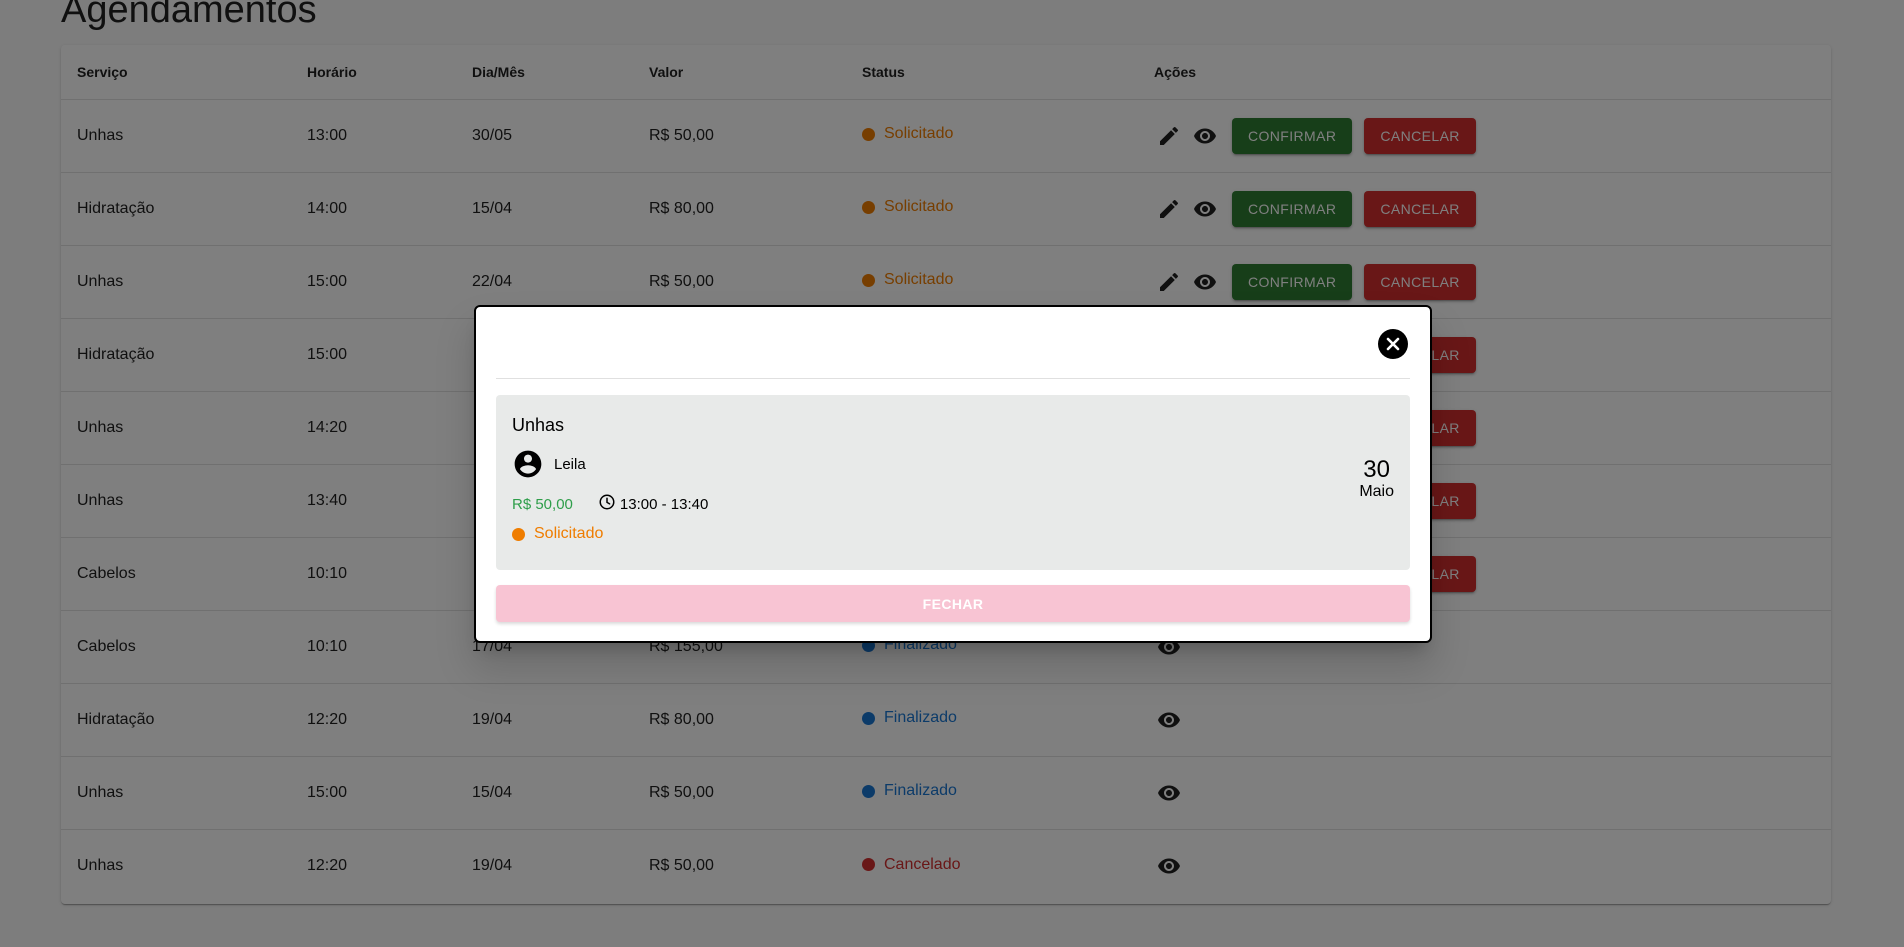  I want to click on detail-month: Maio, so click(1376, 492).